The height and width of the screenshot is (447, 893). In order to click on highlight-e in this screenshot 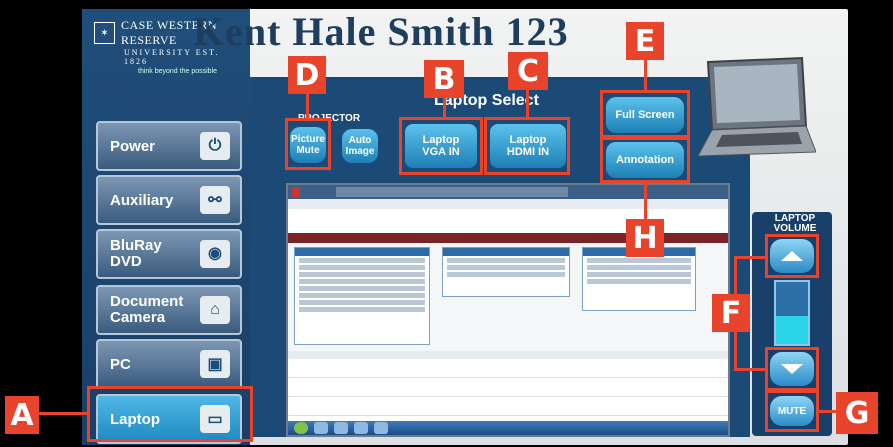, I will do `click(645, 114)`.